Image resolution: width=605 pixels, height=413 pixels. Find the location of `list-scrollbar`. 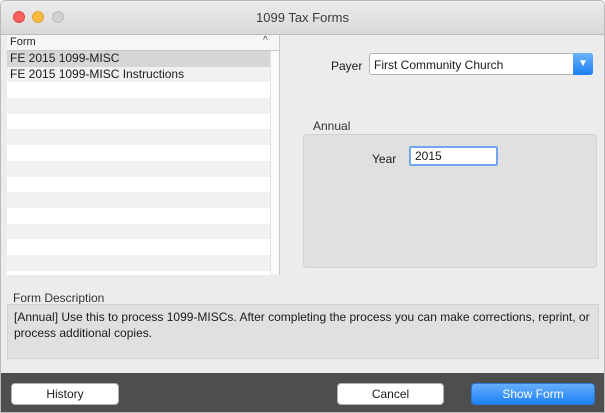

list-scrollbar is located at coordinates (274, 163).